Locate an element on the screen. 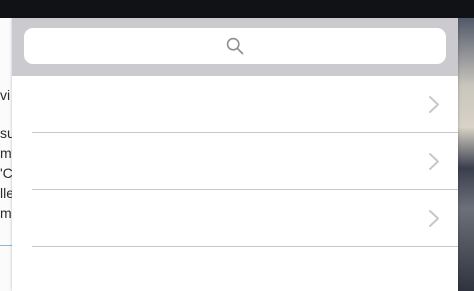 The height and width of the screenshot is (291, 474). search-input is located at coordinates (237, 47).